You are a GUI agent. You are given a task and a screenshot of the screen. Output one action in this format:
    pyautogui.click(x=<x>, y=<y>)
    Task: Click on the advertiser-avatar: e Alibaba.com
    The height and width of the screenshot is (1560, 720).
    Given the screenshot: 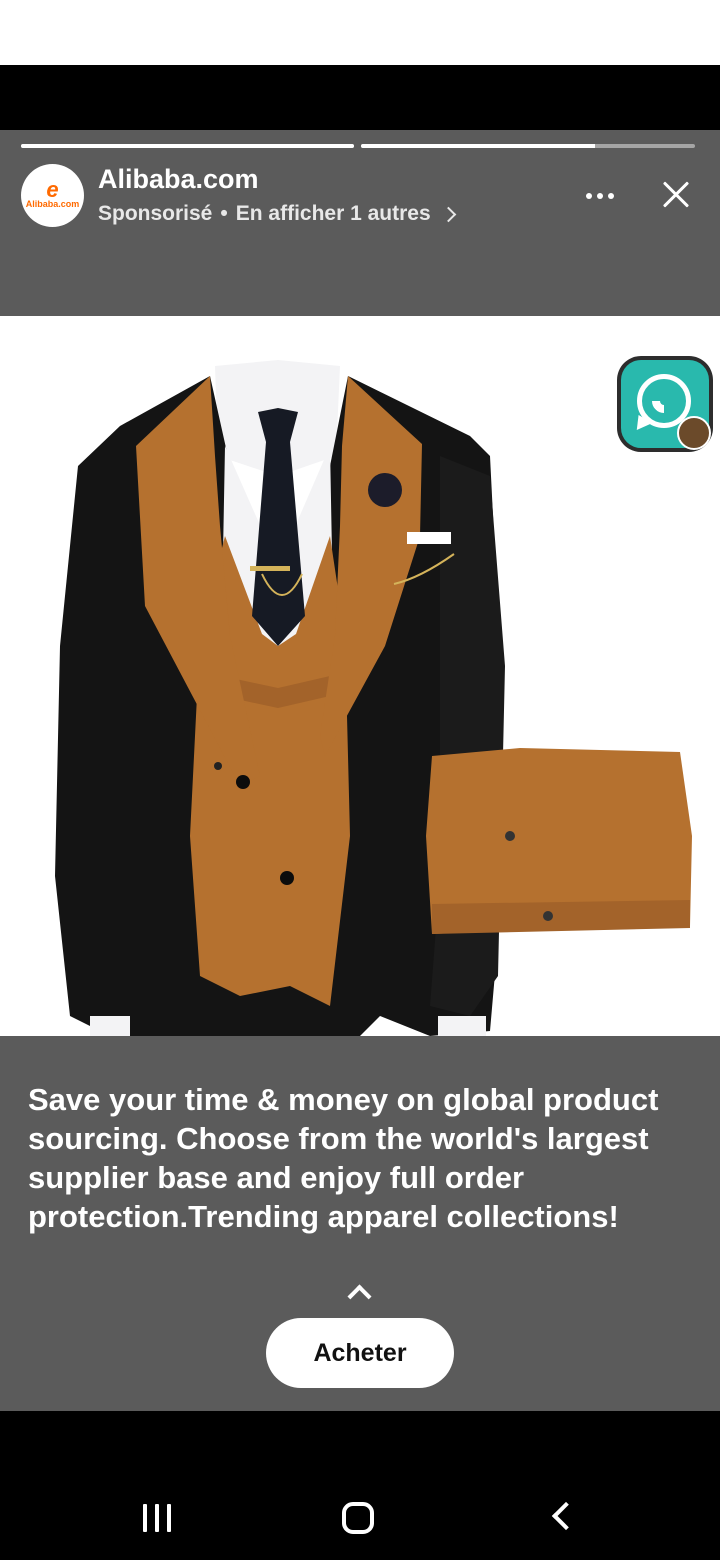 What is the action you would take?
    pyautogui.click(x=52, y=195)
    